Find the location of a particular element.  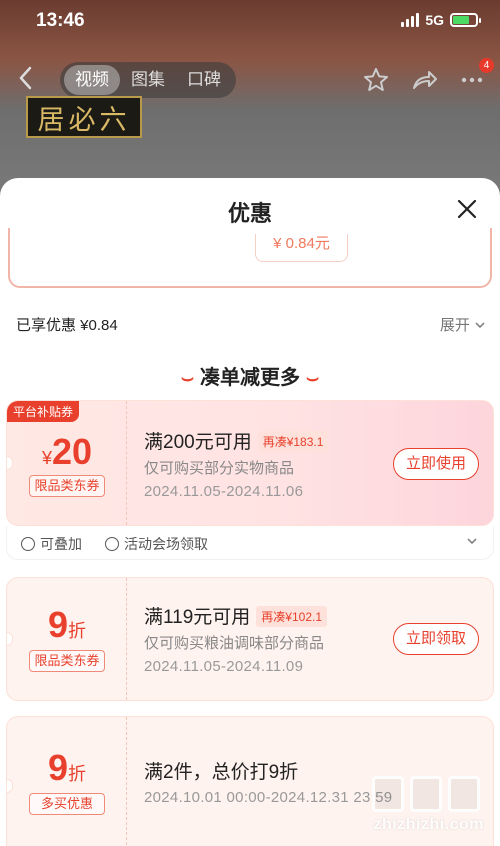

brand-logo: 居必六 is located at coordinates (84, 117).